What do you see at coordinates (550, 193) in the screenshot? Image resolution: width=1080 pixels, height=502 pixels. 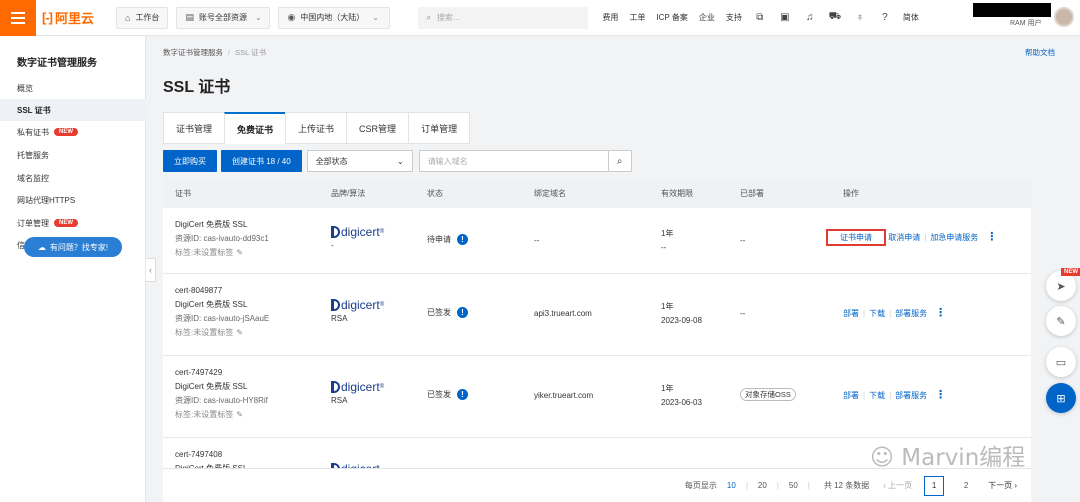 I see `col-header-domain: 绑定域名` at bounding box center [550, 193].